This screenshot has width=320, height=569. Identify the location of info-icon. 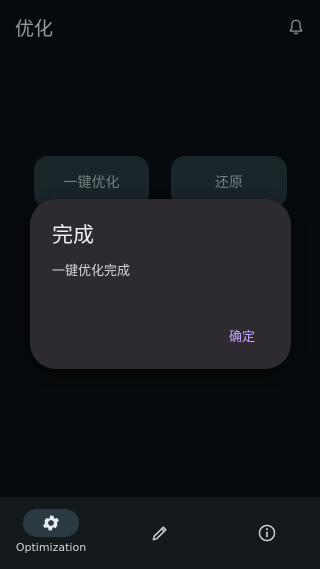
(267, 533).